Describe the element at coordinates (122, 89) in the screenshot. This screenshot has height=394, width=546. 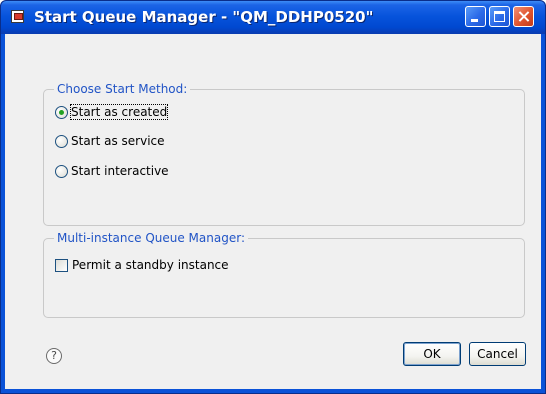
I see `start-method-legend: Choose Start Method:` at that location.